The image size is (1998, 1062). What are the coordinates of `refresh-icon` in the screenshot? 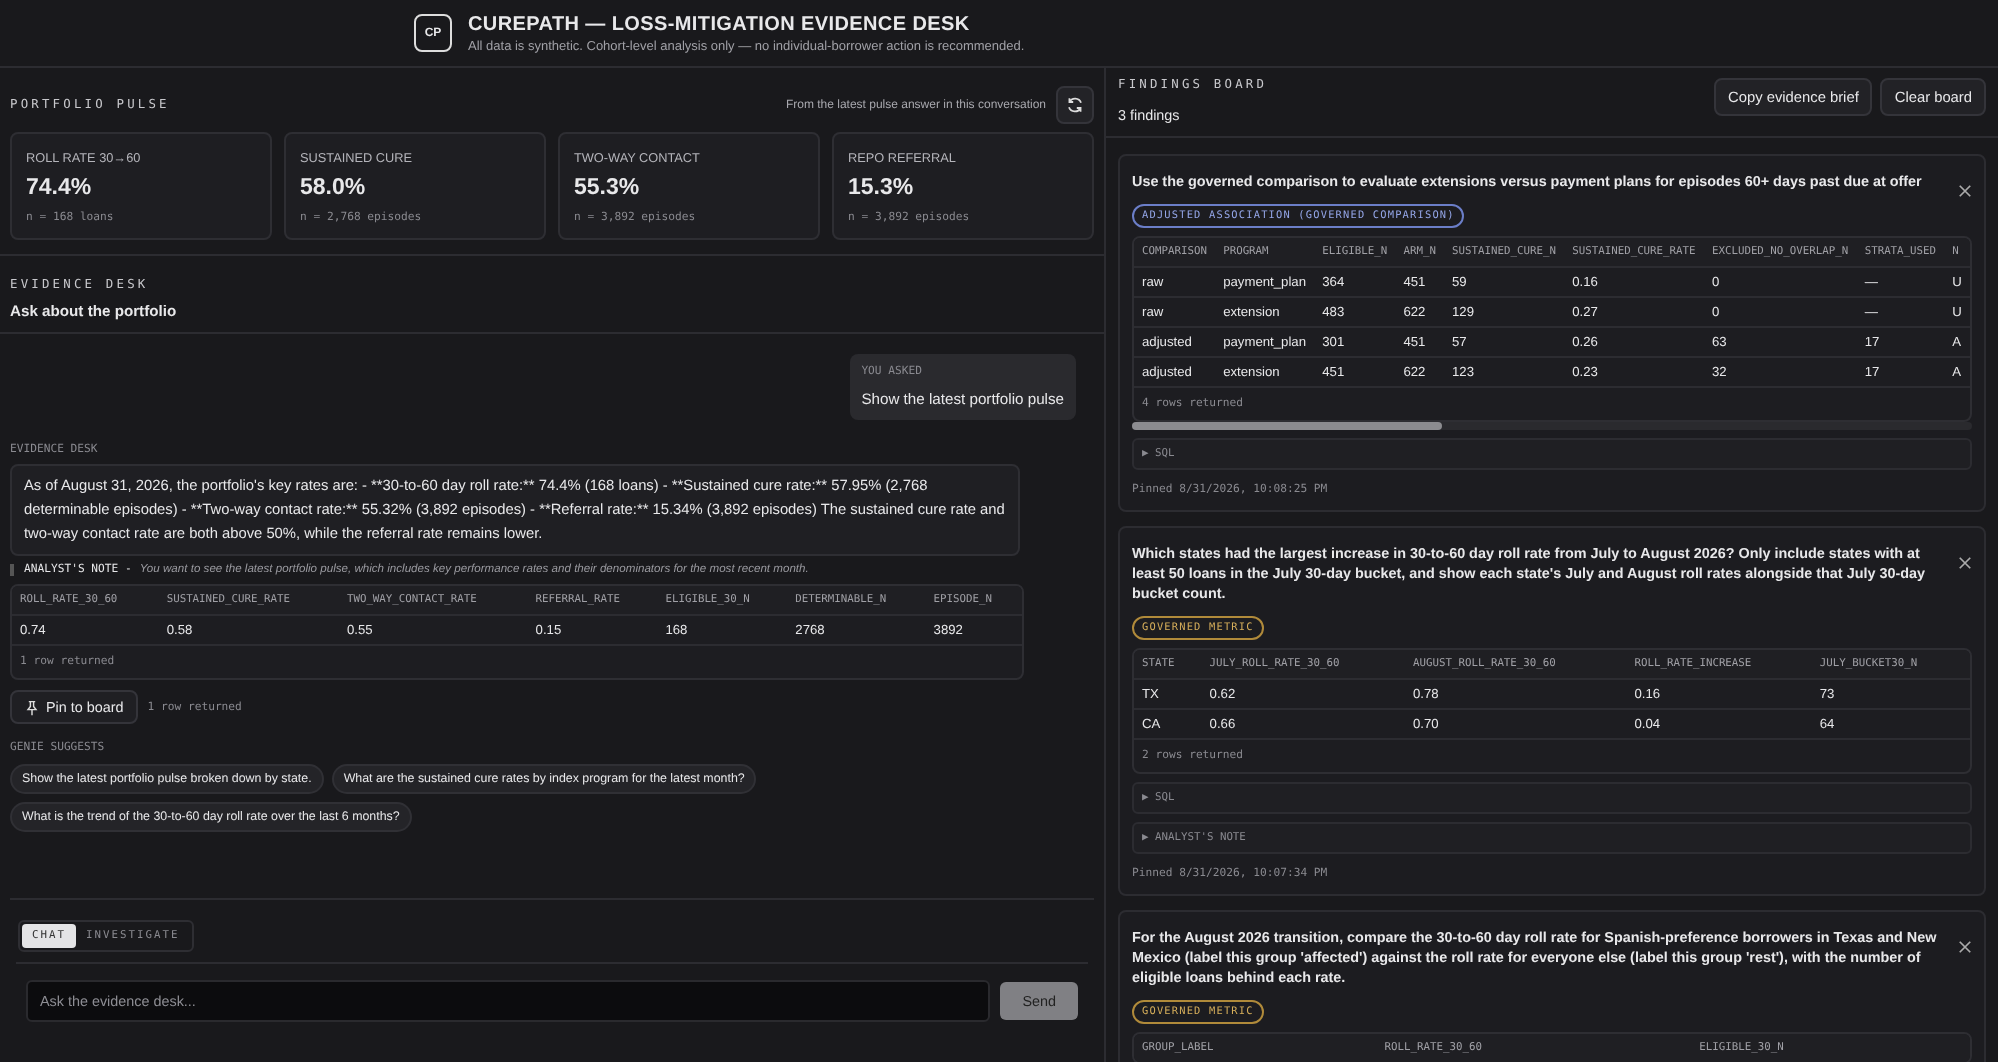 It's located at (1075, 105).